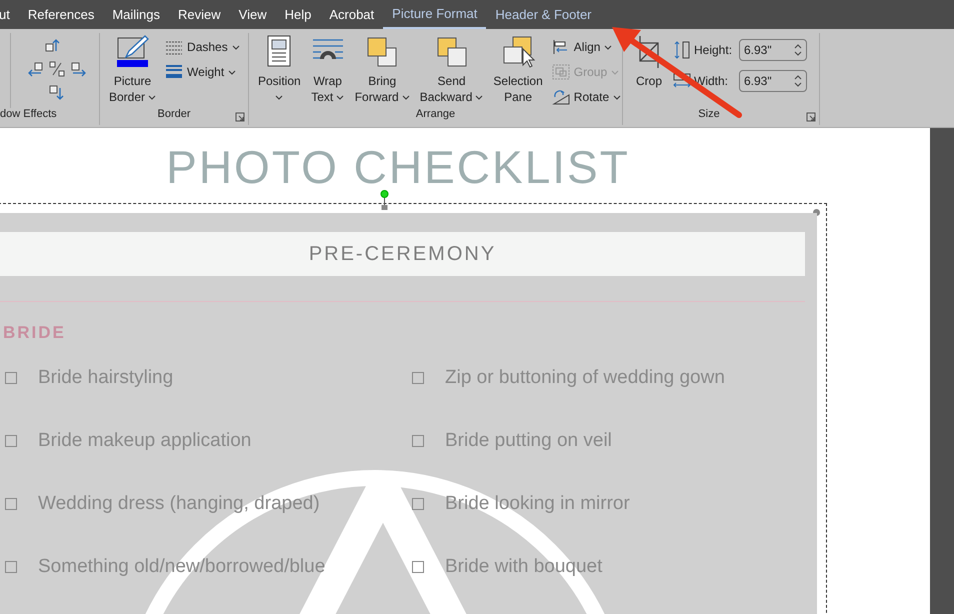 This screenshot has height=614, width=954. What do you see at coordinates (585, 377) in the screenshot?
I see `checklist-item: Zip or buttoning of wedding gown` at bounding box center [585, 377].